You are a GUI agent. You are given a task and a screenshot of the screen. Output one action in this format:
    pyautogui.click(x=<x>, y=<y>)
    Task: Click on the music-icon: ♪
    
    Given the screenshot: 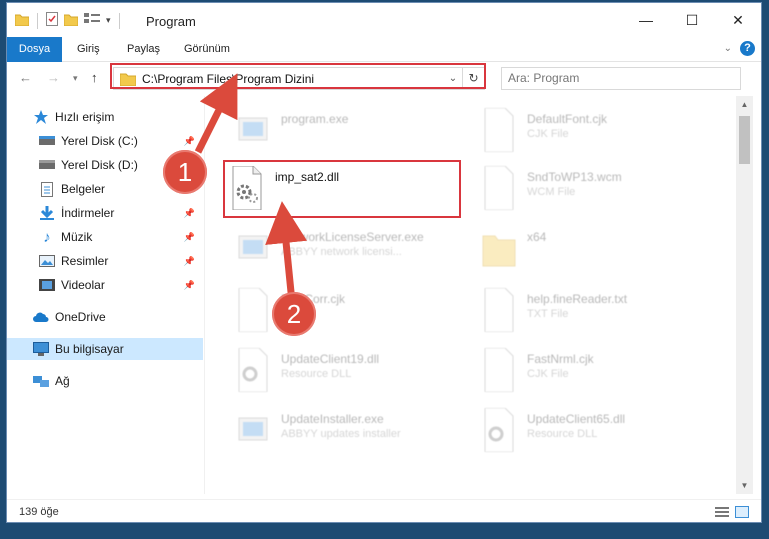 What is the action you would take?
    pyautogui.click(x=47, y=237)
    